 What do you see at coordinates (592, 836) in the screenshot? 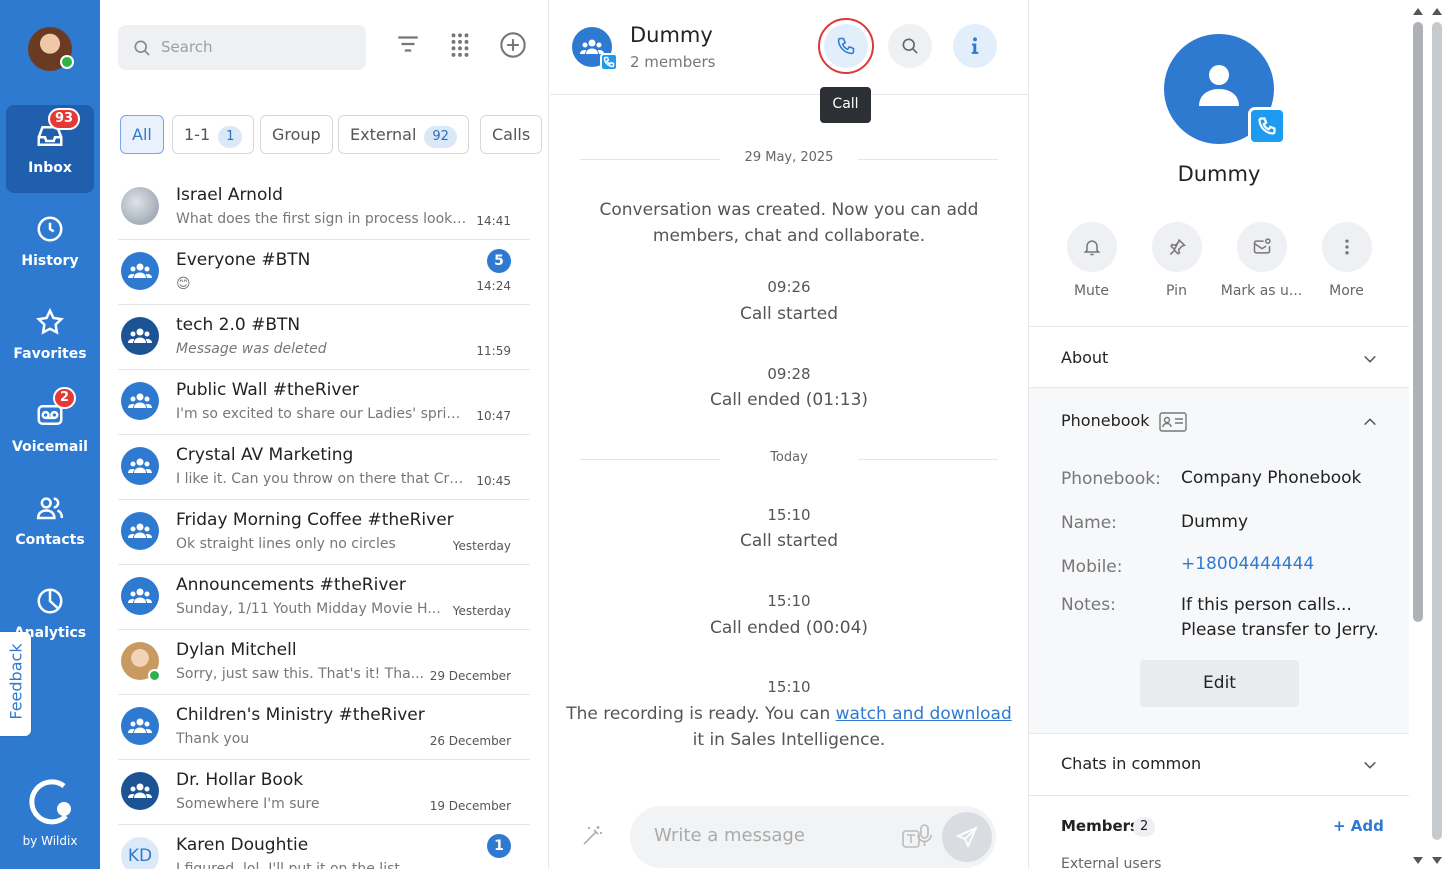
I see `magic-wand-icon` at bounding box center [592, 836].